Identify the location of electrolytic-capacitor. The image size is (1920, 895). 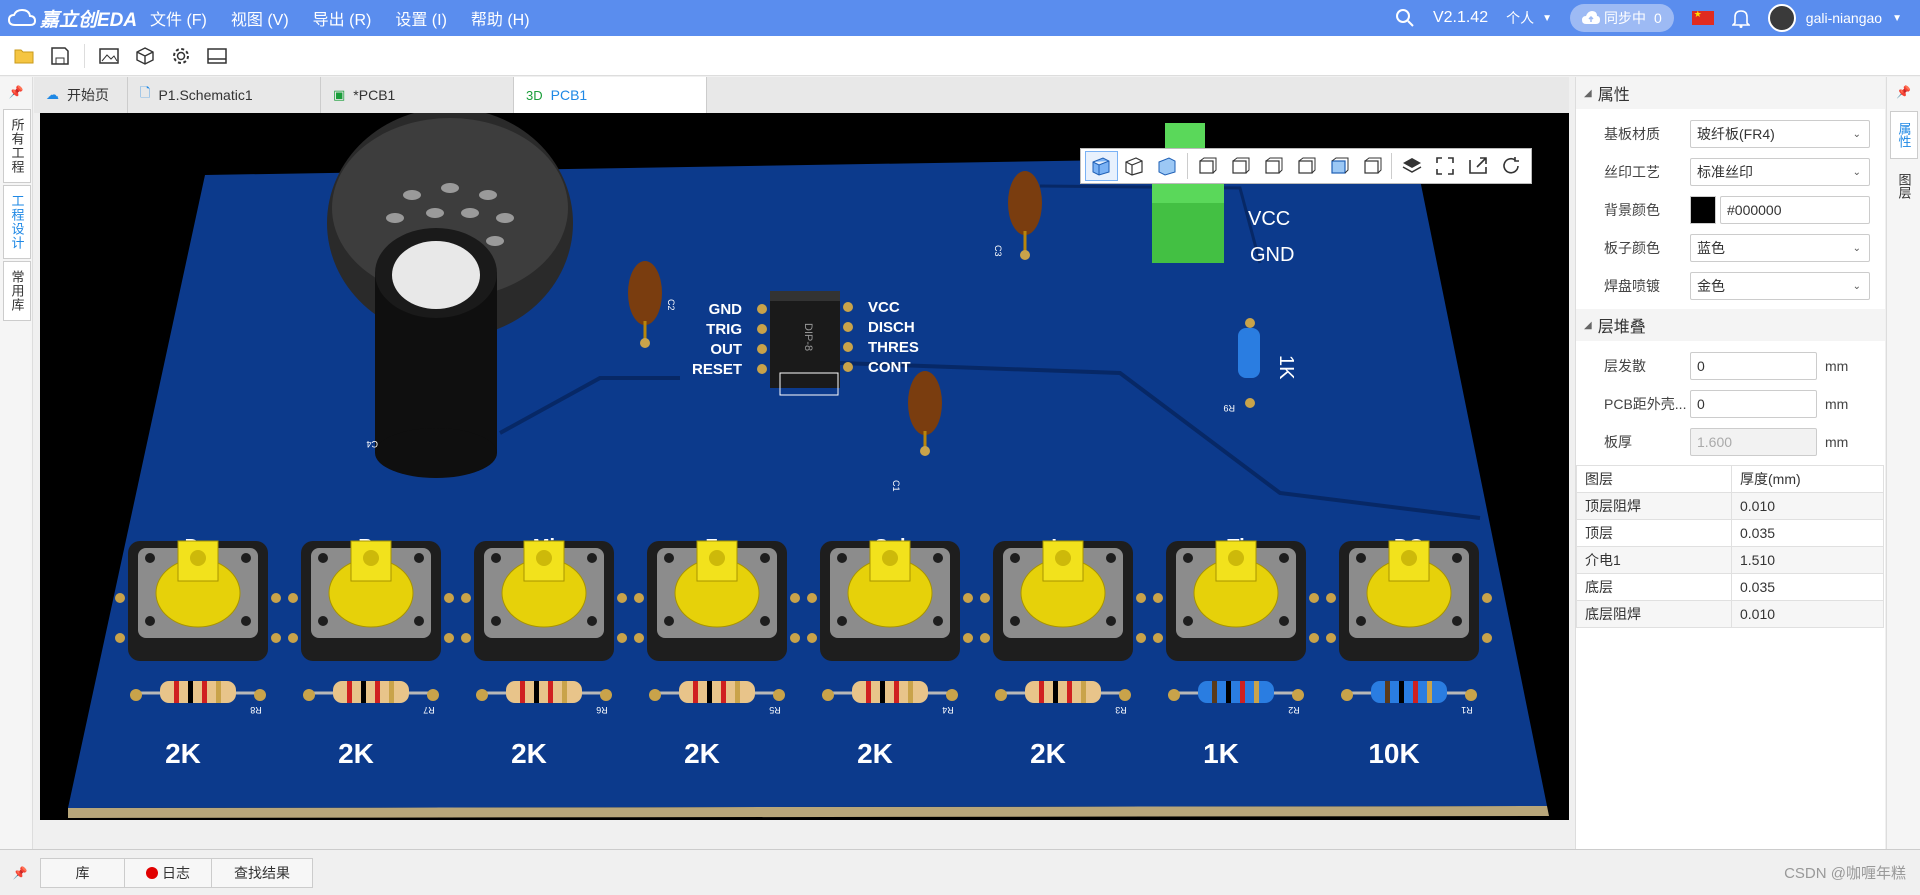
(436, 353).